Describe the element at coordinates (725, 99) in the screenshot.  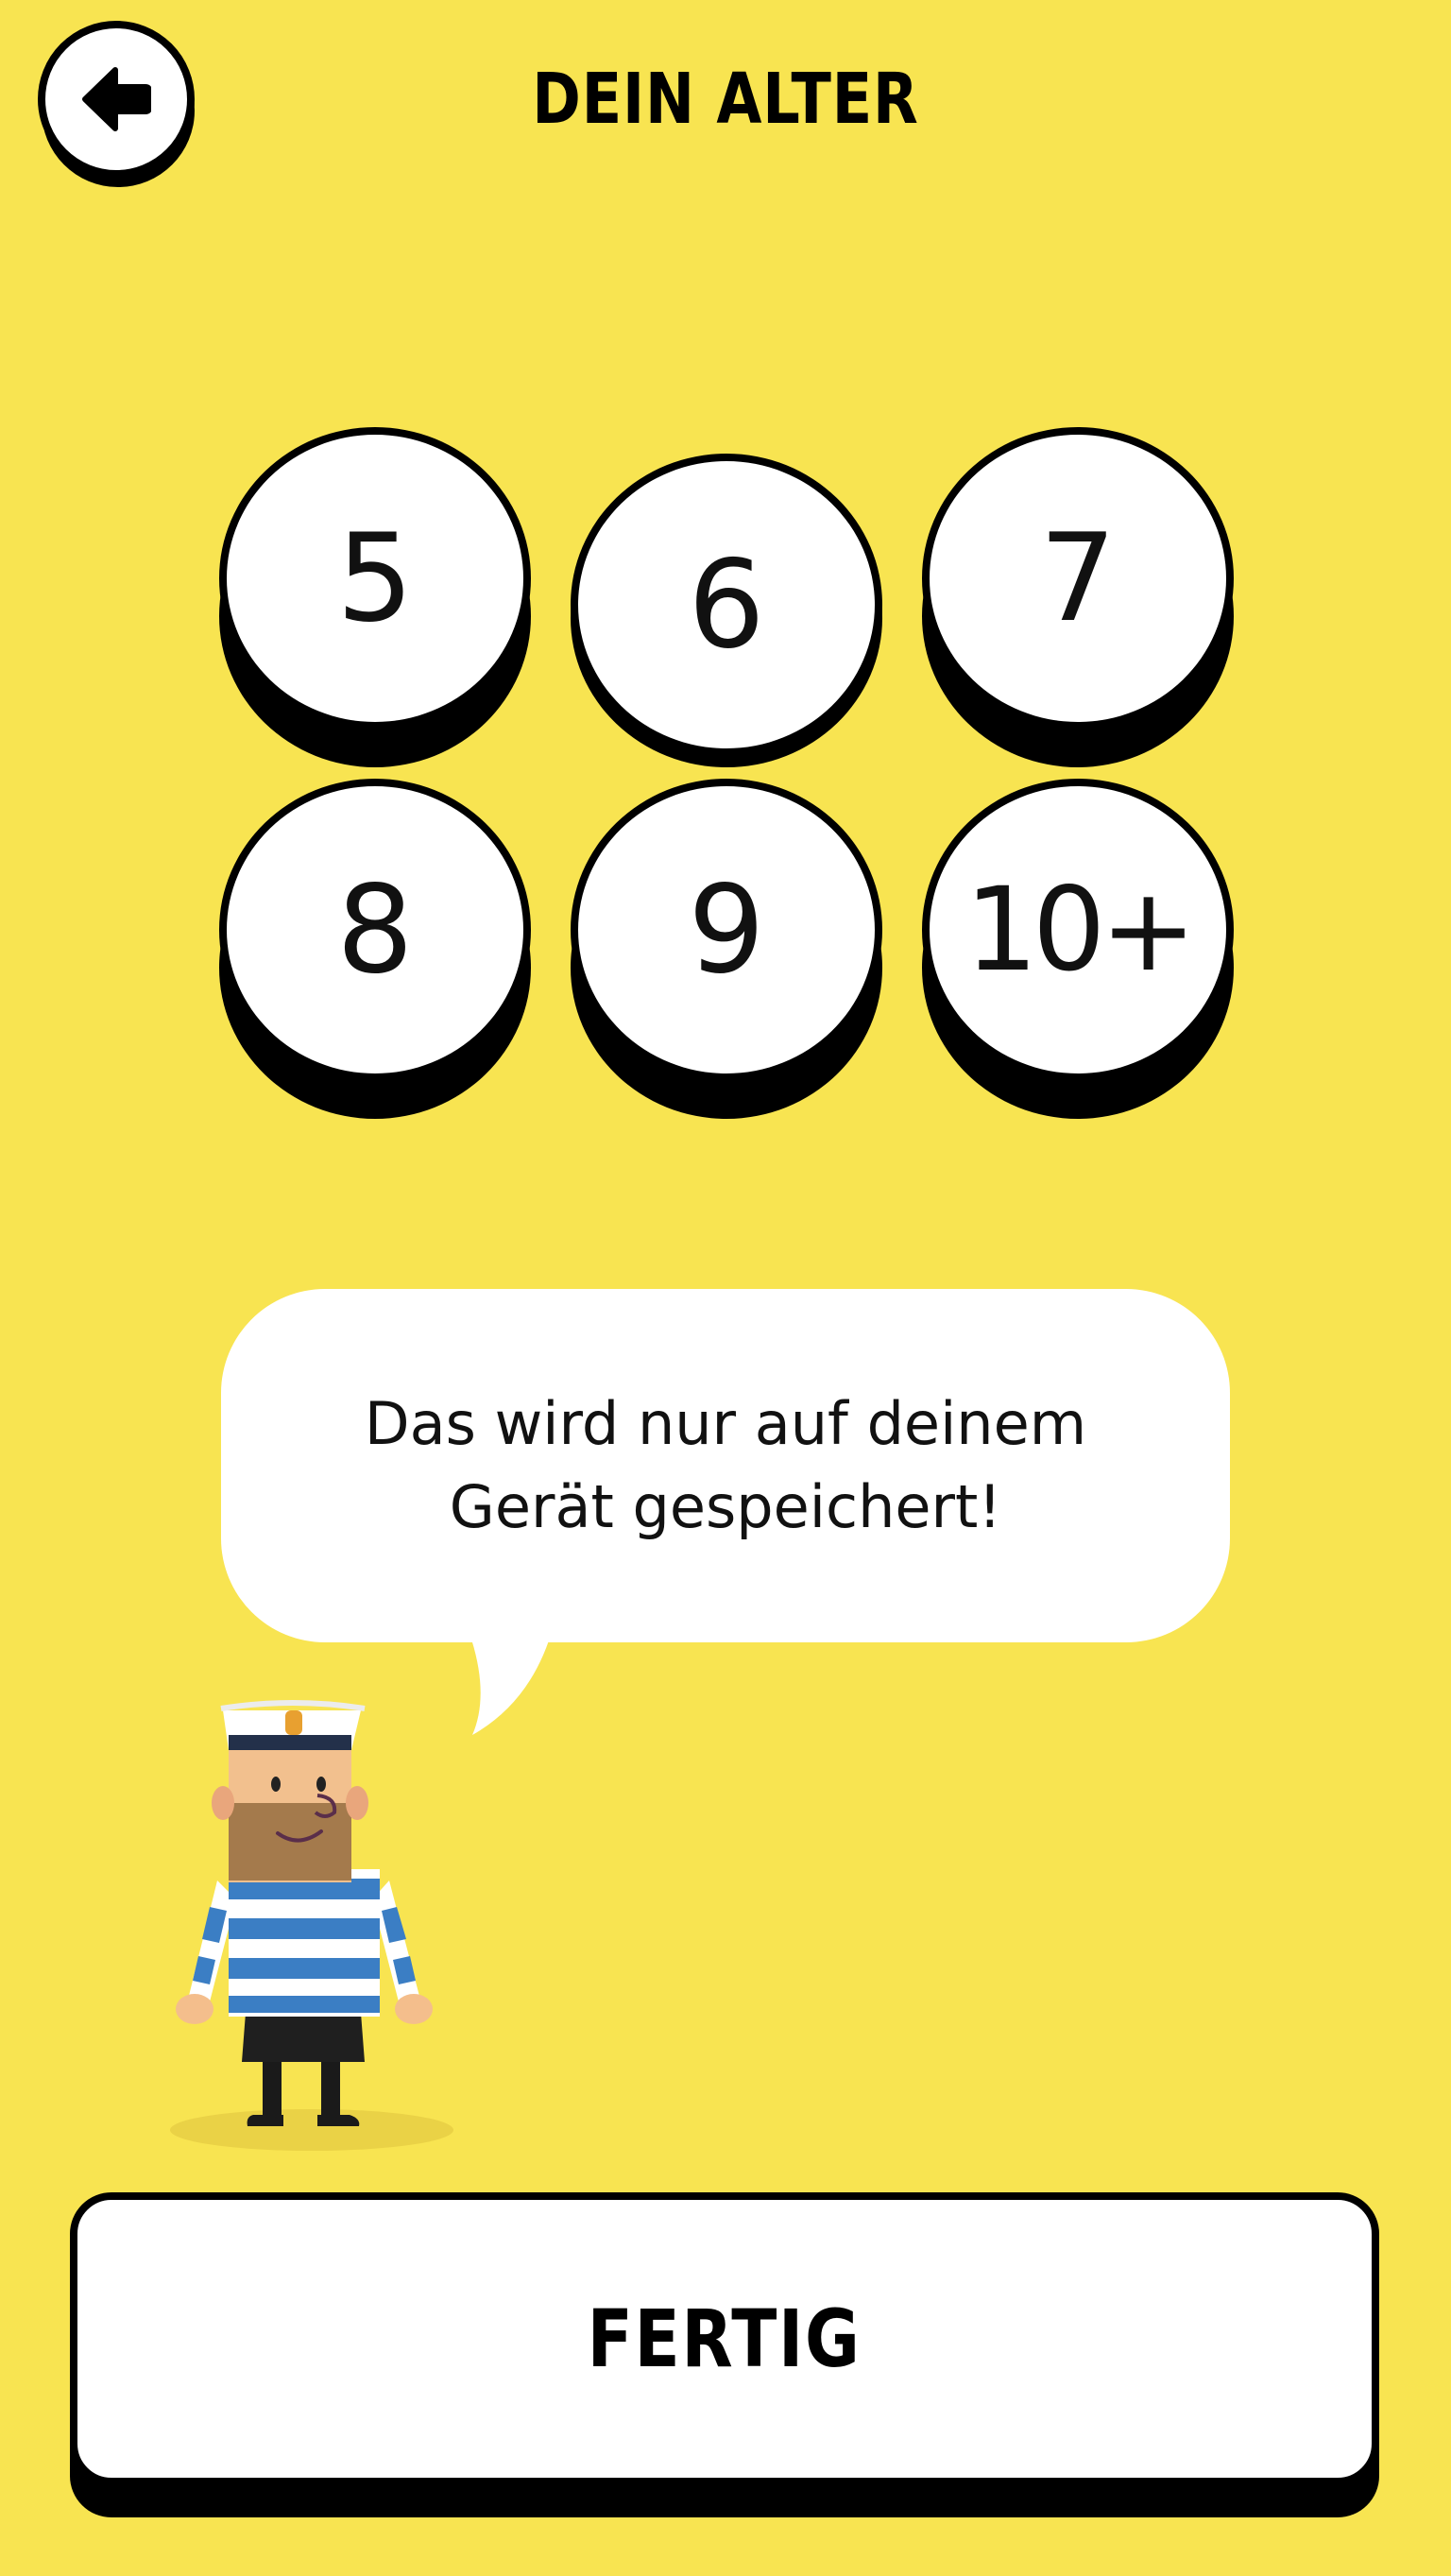
I see `page-title: DEIN ALTER` at that location.